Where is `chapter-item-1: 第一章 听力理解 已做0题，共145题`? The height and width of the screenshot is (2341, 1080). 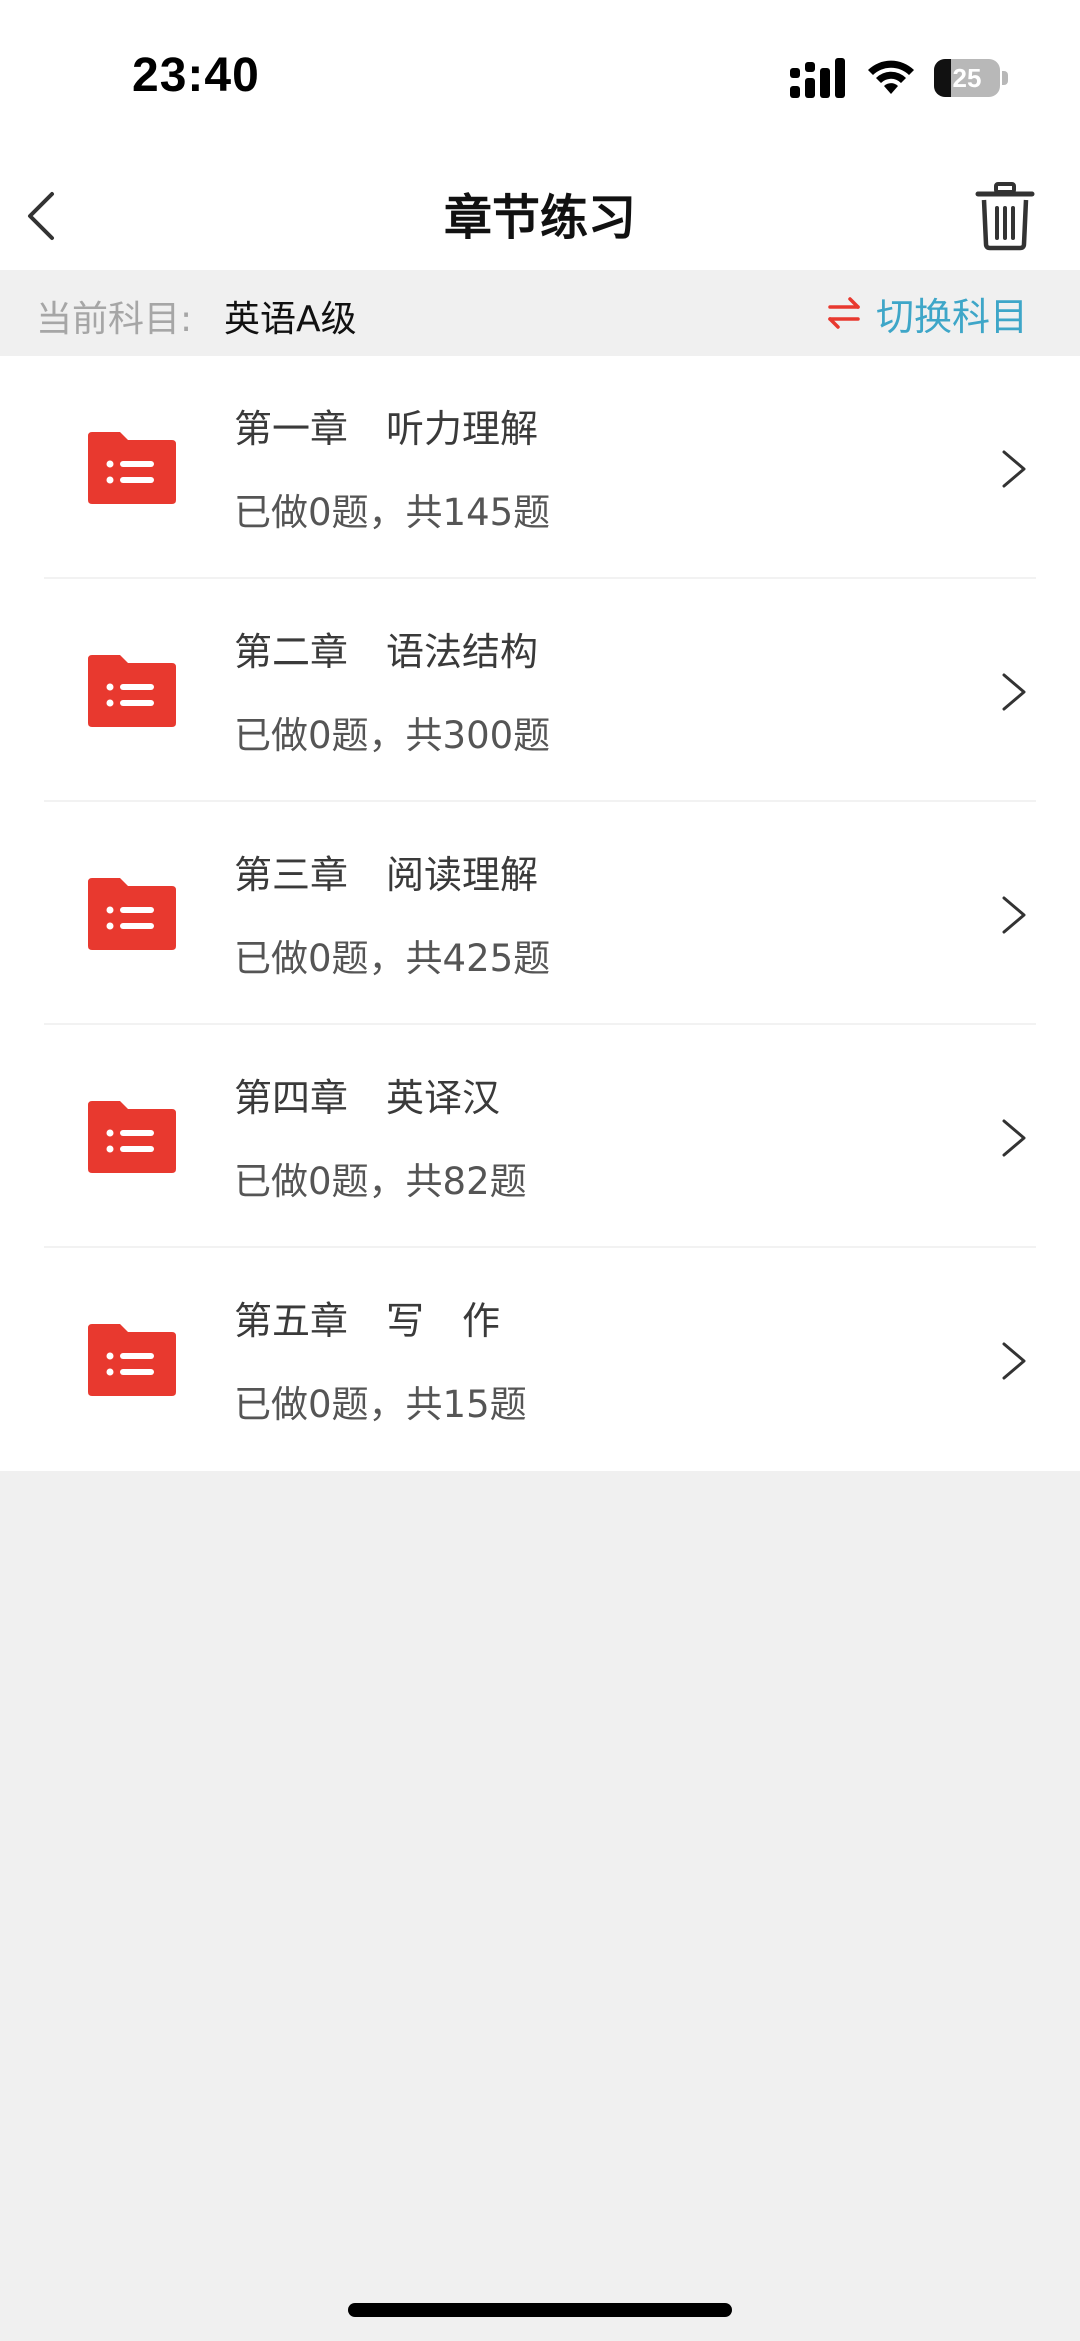
chapter-item-1: 第一章 听力理解 已做0题，共145题 is located at coordinates (540, 467).